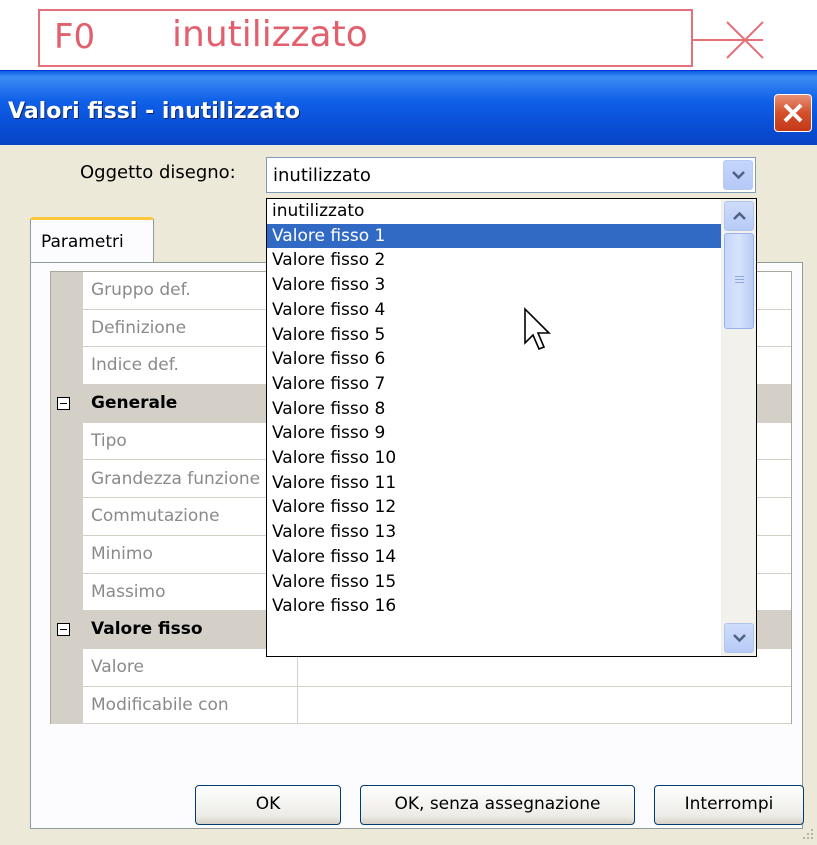 The height and width of the screenshot is (845, 817). I want to click on category-name: Valore fisso, so click(147, 629).